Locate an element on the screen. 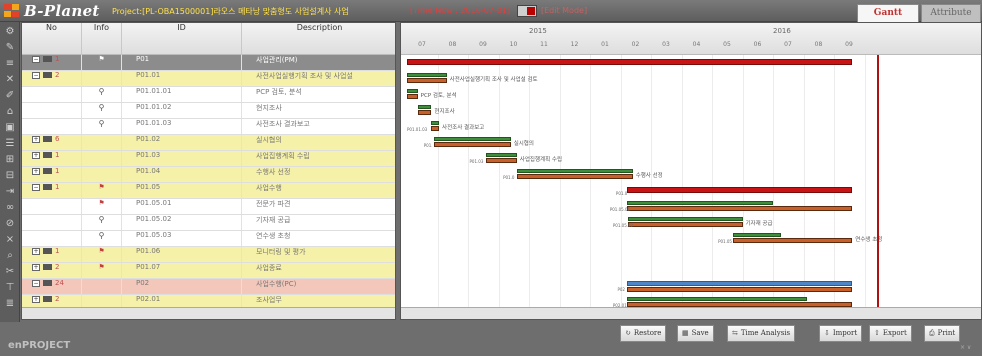 The height and width of the screenshot is (356, 982). year-label: 2015 is located at coordinates (538, 31).